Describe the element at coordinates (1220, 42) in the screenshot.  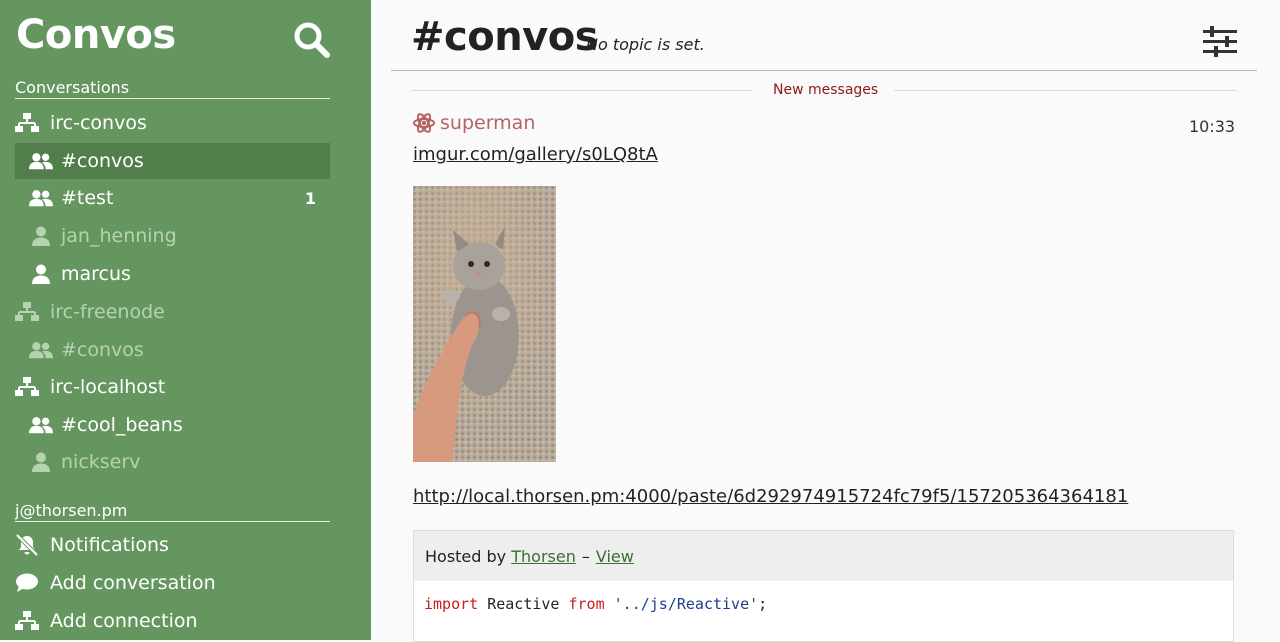
I see `settings-sliders-icon` at that location.